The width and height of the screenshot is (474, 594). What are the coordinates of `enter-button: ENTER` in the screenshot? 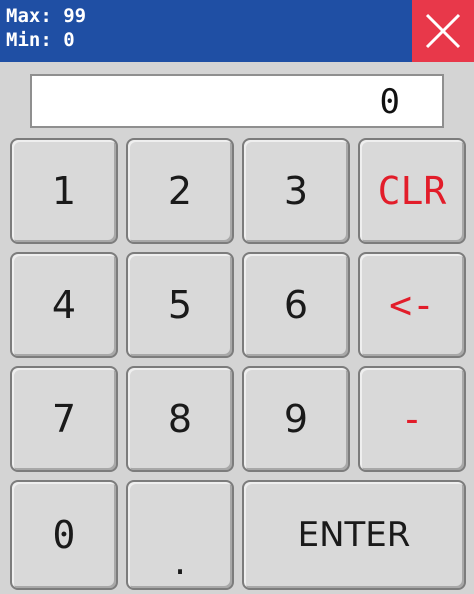 It's located at (354, 535).